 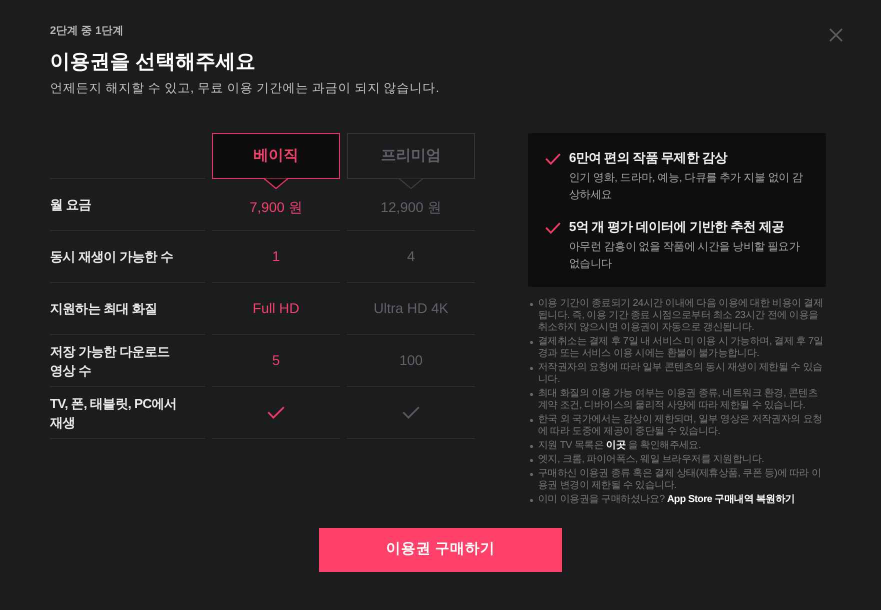 I want to click on note-text: 저작권자의 요청에 따라 일부 콘텐츠의 동시 재생이 제한될 수 있습니다., so click(x=681, y=374).